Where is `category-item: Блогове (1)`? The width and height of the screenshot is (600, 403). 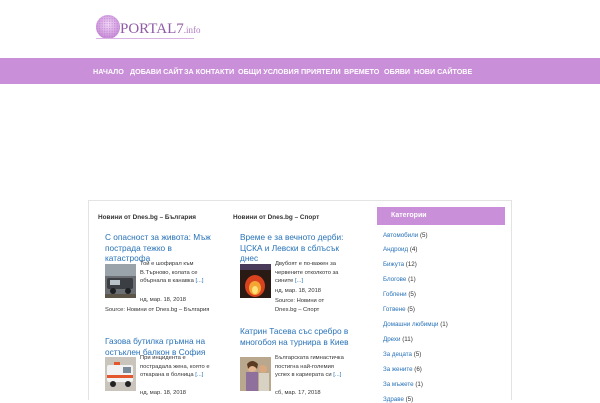 category-item: Блогове (1) is located at coordinates (399, 279).